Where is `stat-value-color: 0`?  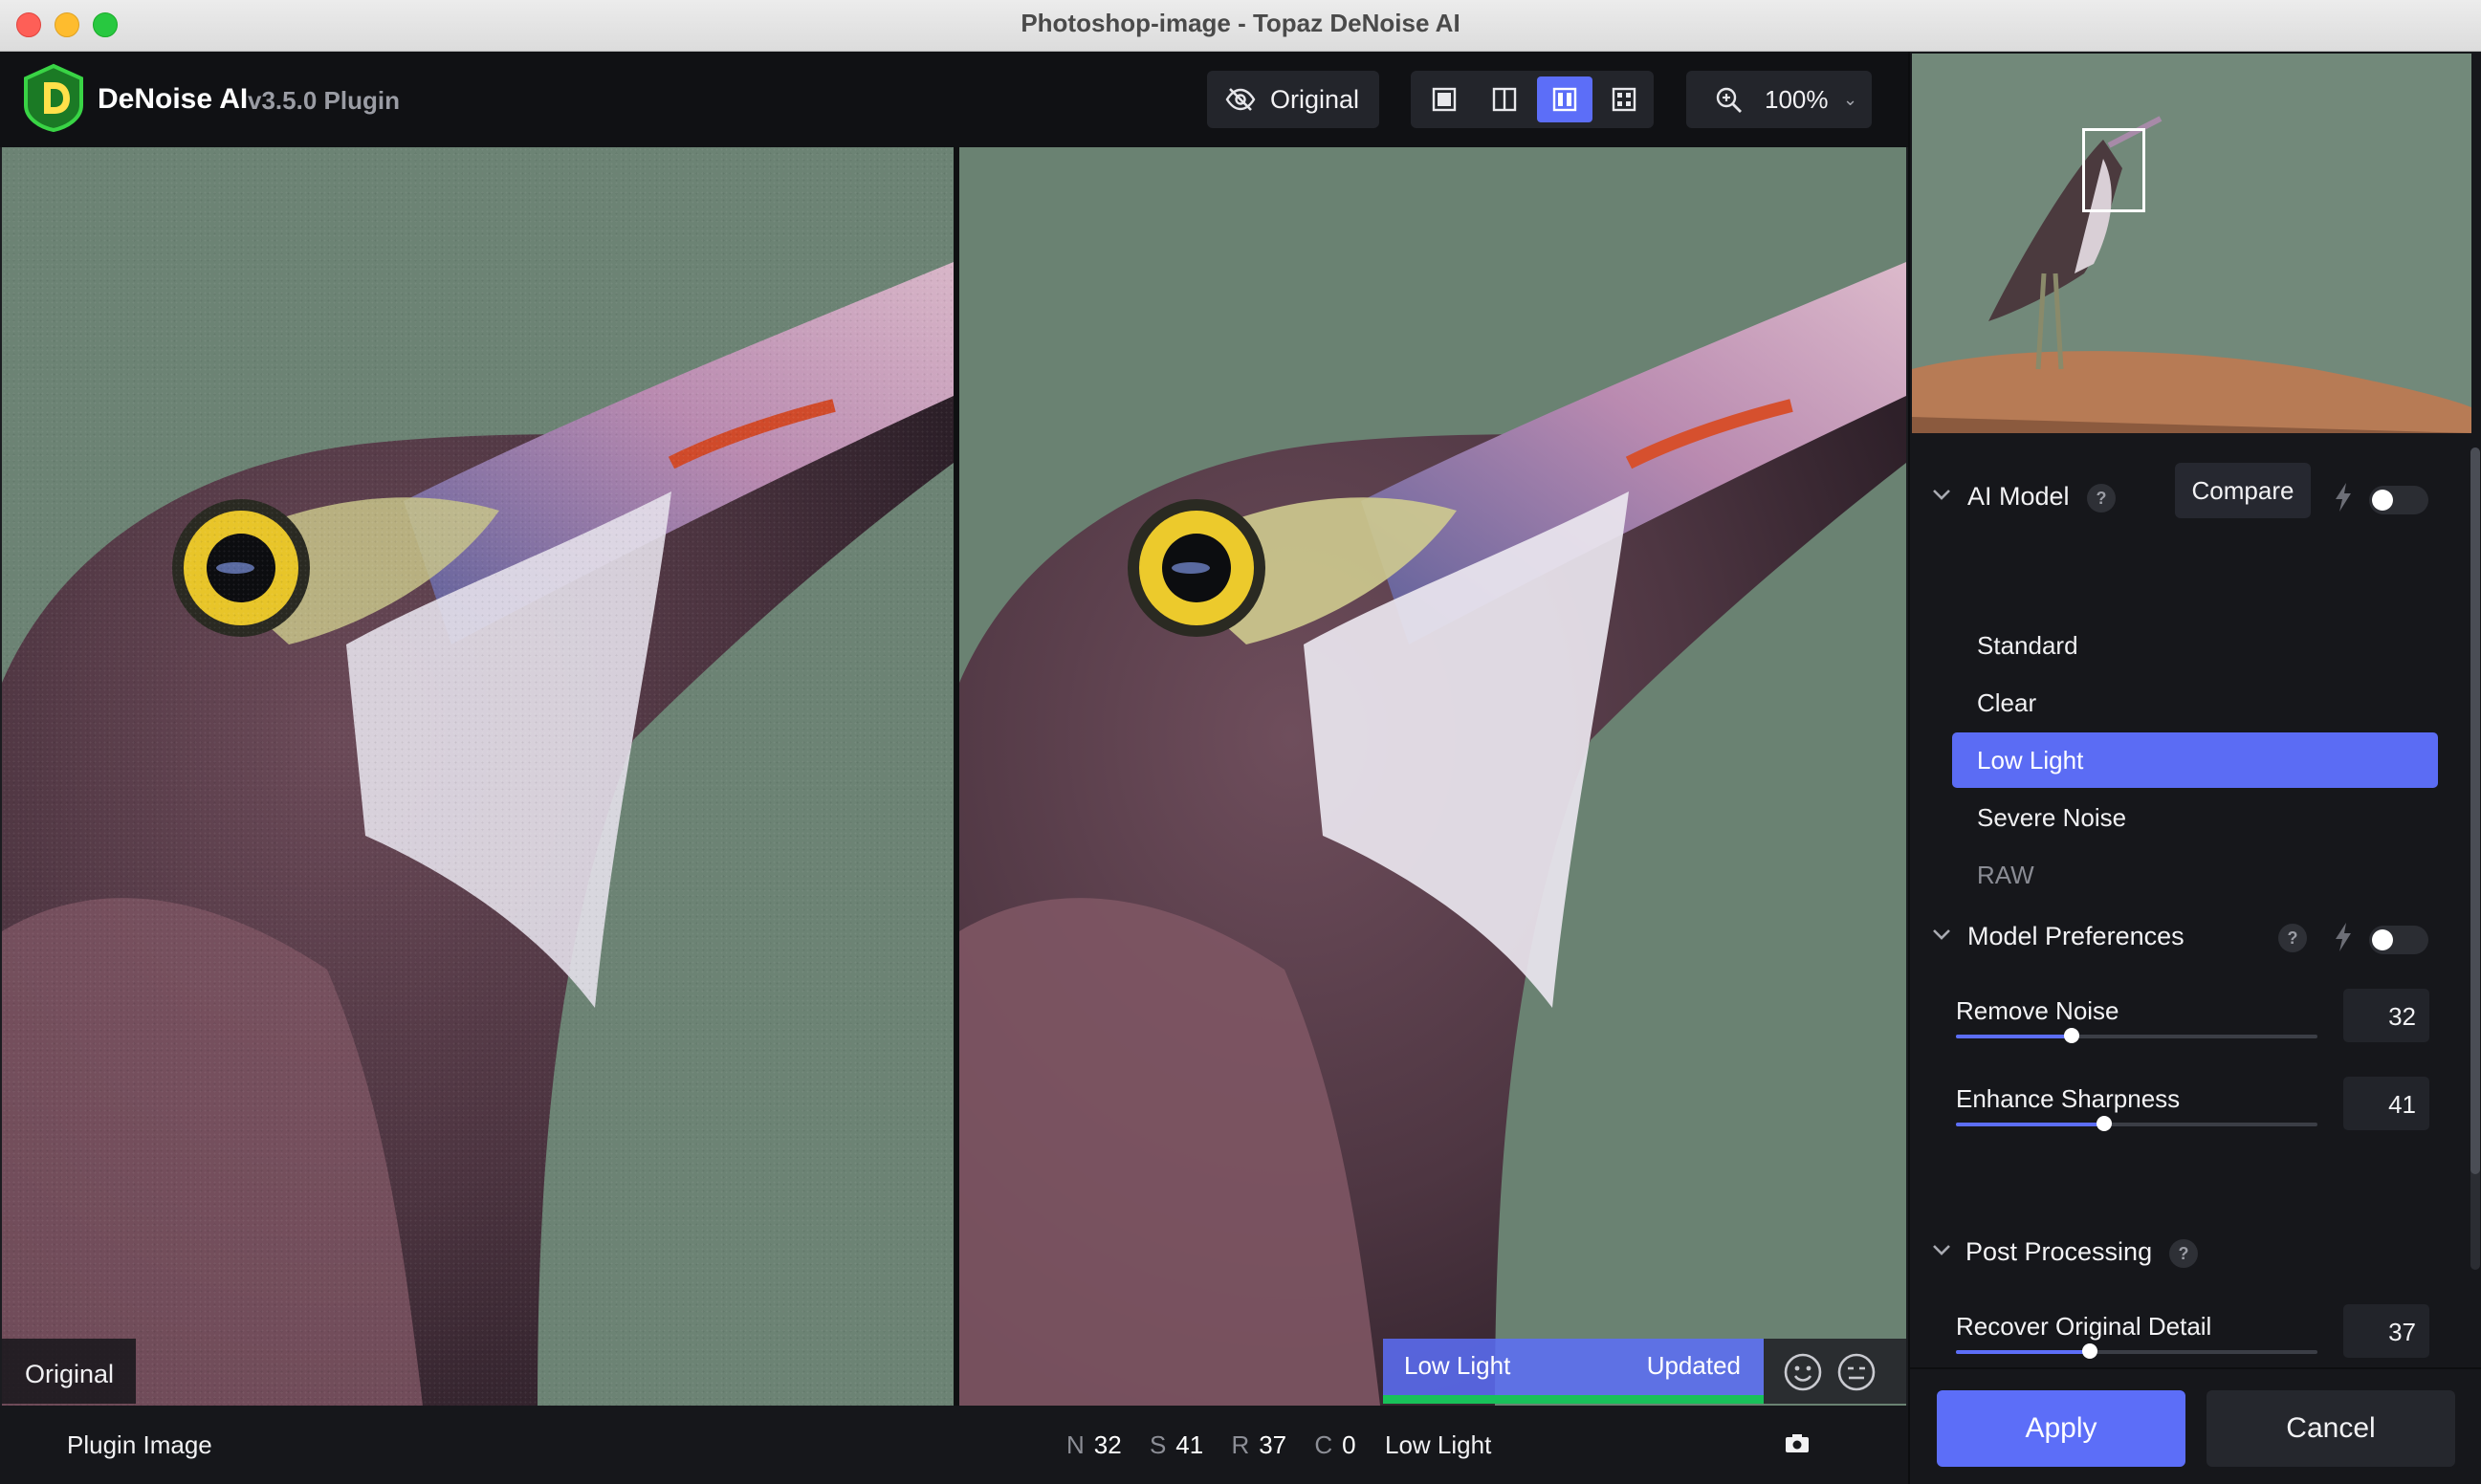
stat-value-color: 0 is located at coordinates (1349, 1444).